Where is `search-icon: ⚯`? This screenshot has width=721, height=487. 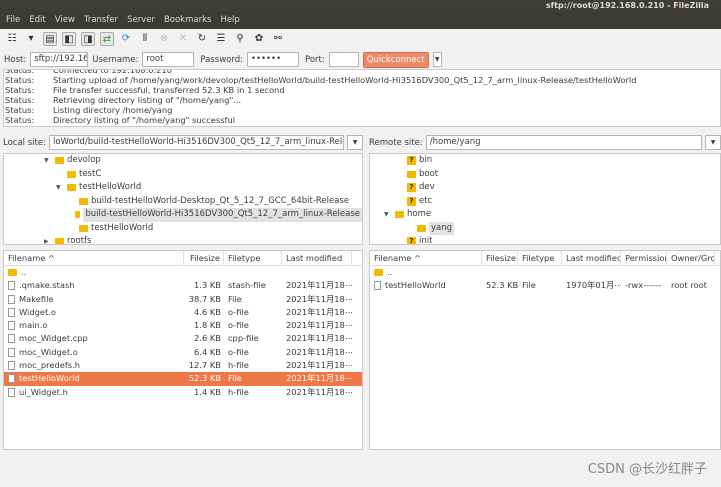
search-icon: ⚯ is located at coordinates (278, 39).